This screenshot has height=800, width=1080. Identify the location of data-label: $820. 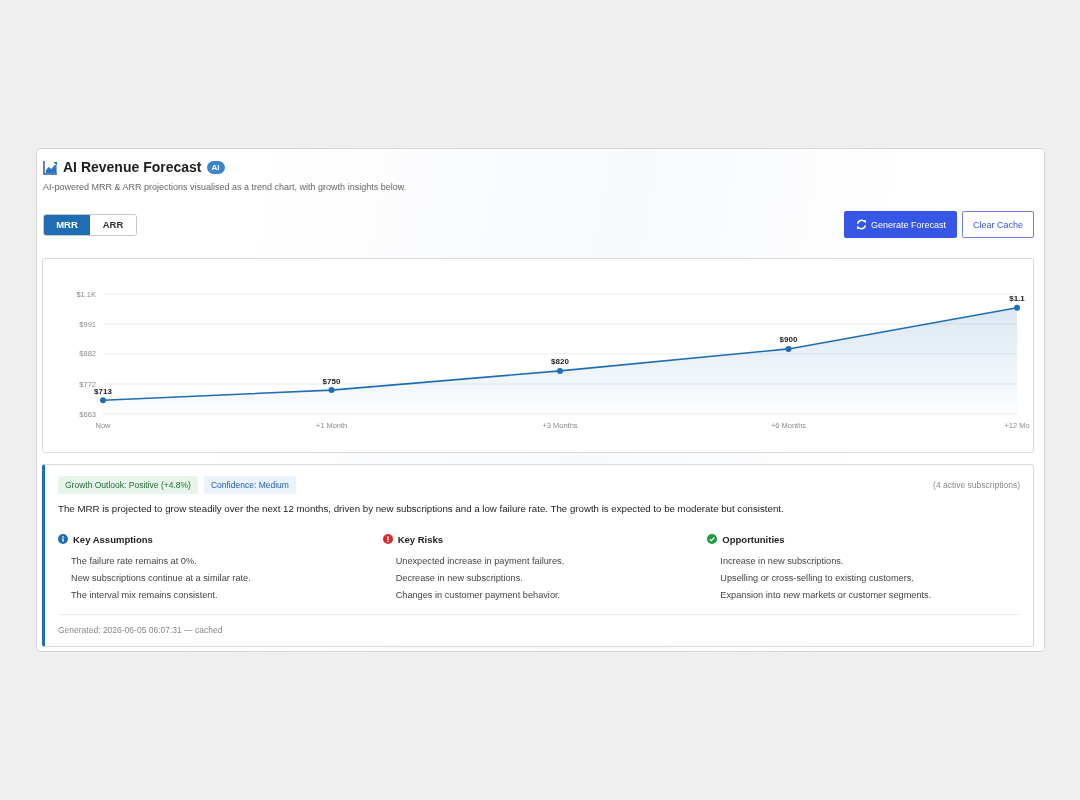
(560, 362).